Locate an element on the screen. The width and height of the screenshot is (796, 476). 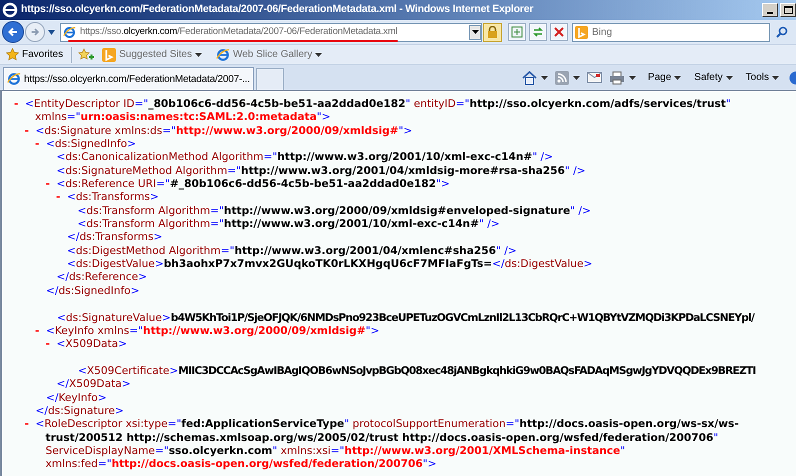
padlock-icon is located at coordinates (492, 32).